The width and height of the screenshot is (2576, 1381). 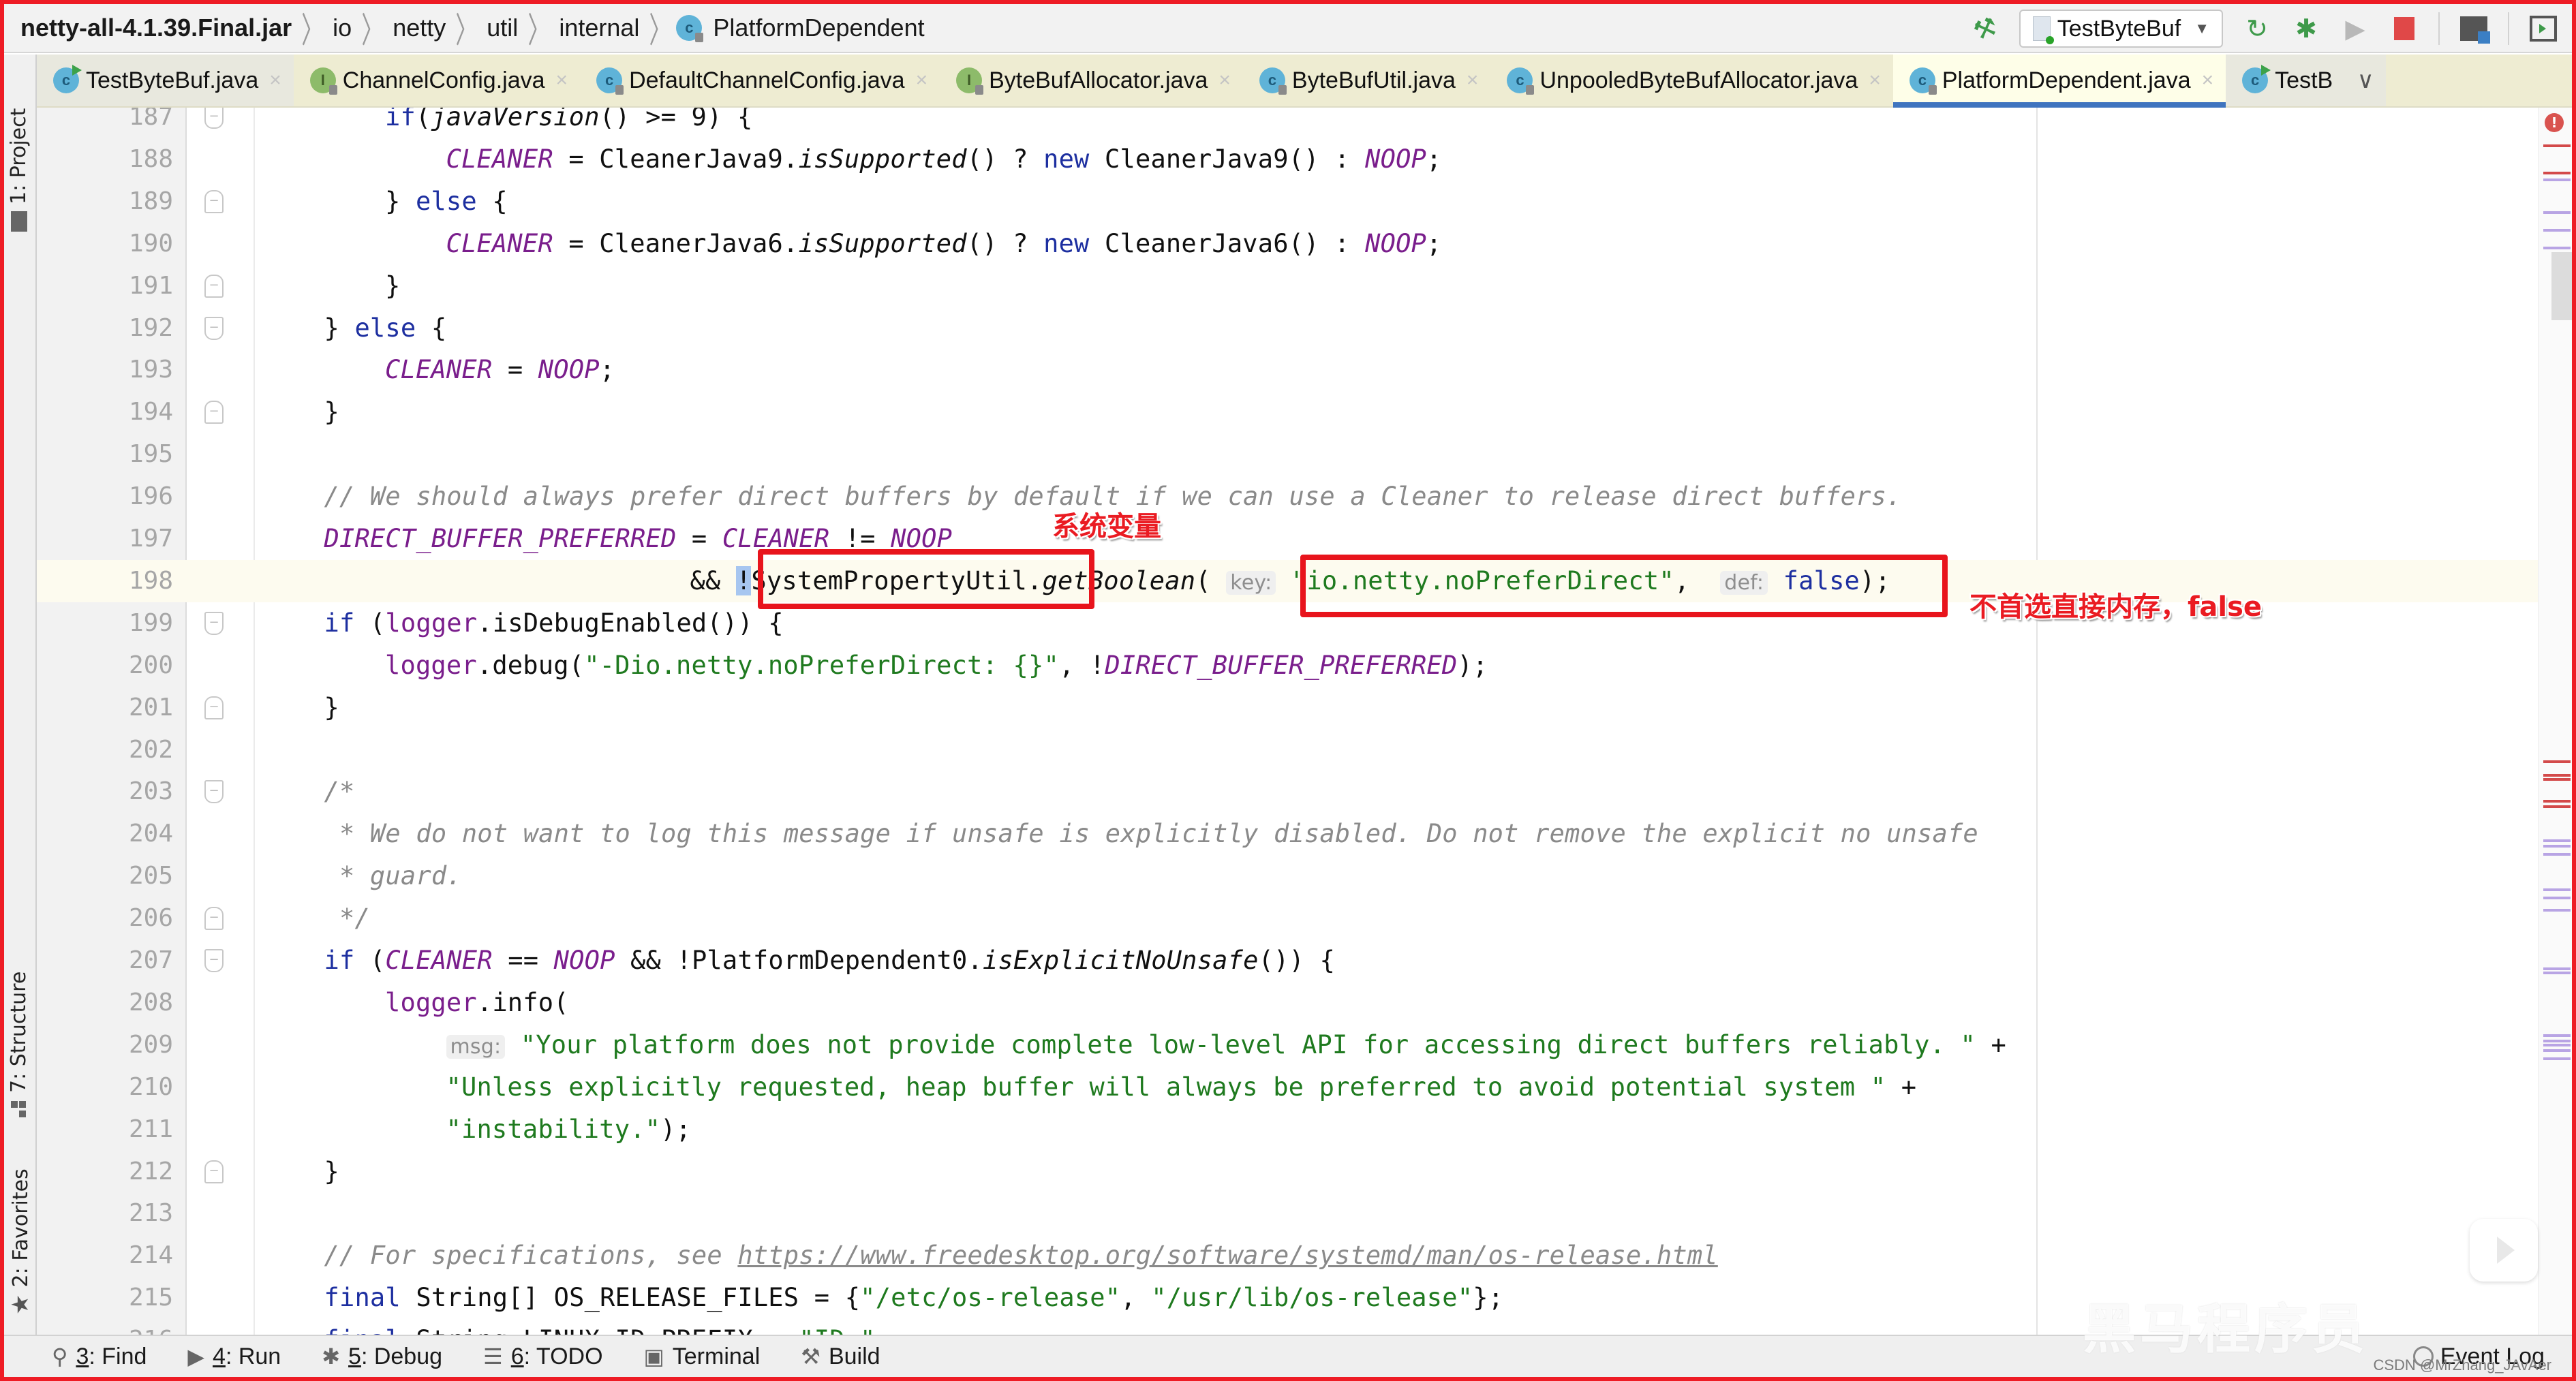 What do you see at coordinates (1367, 80) in the screenshot?
I see `tab-bytebufutil: c ByteBufUtil.java ×` at bounding box center [1367, 80].